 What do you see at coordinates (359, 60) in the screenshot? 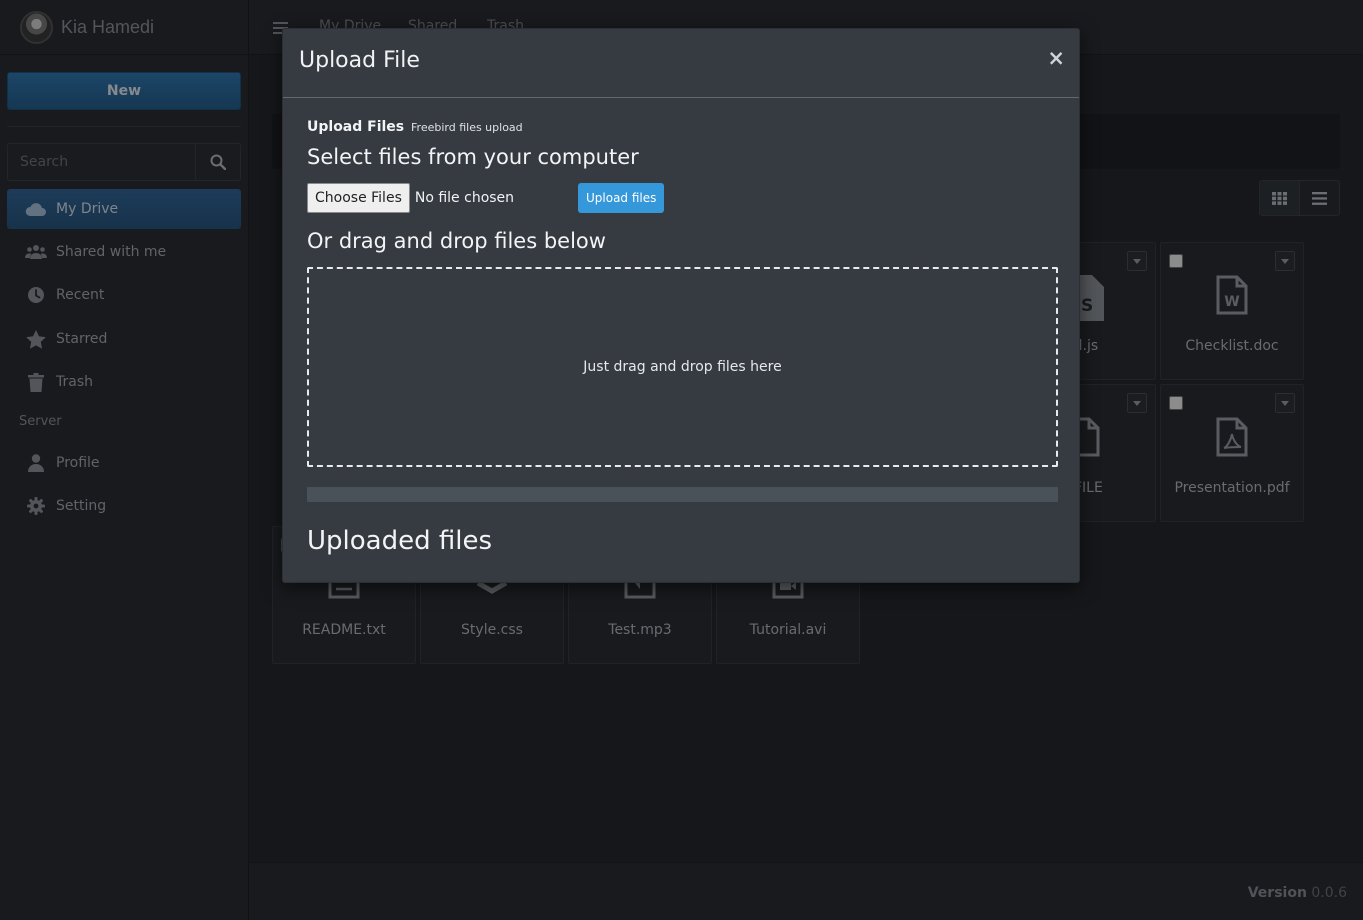
I see `modal-title: Upload File` at bounding box center [359, 60].